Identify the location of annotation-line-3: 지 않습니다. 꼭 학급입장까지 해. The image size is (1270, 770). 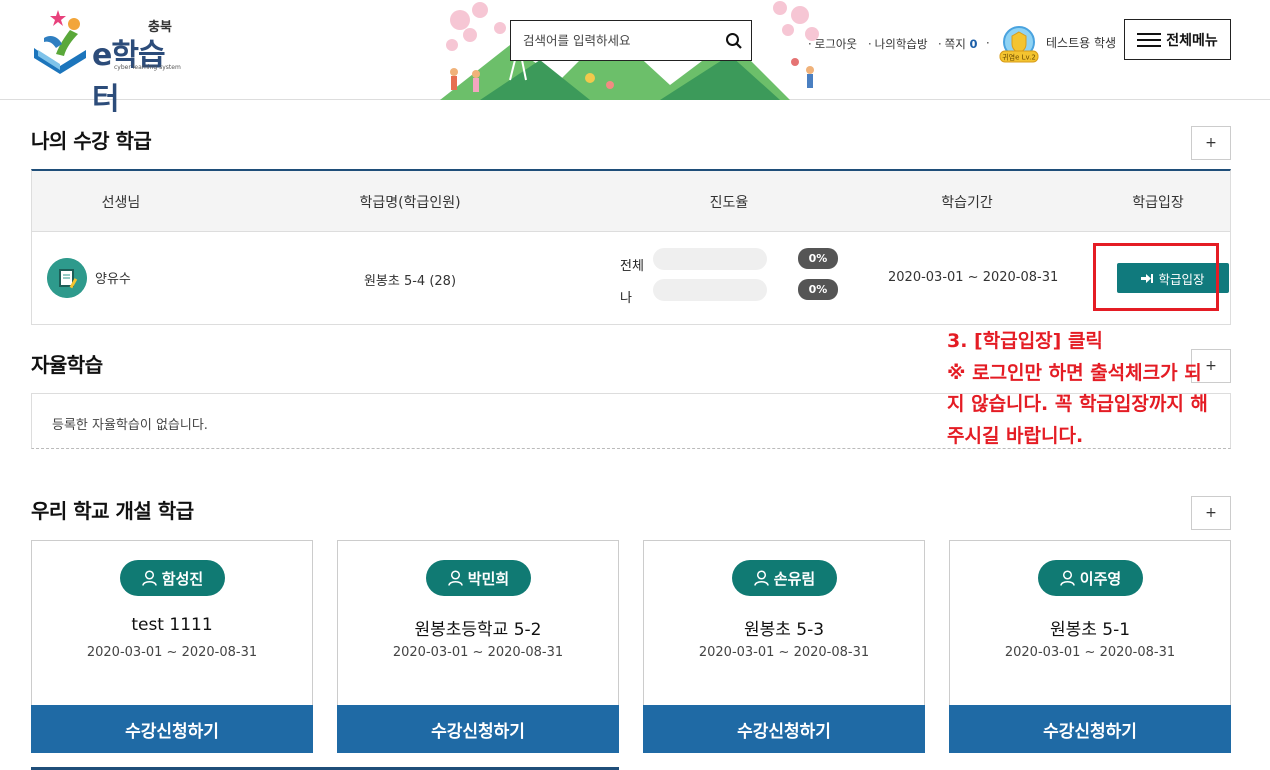
(1077, 404).